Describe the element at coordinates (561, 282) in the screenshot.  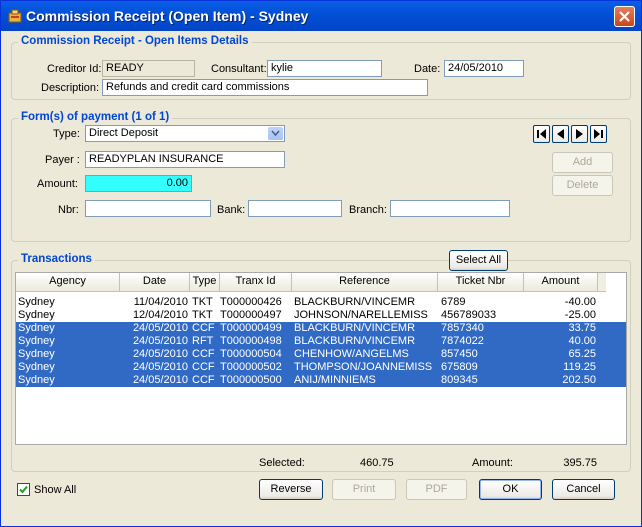
I see `column-header-amount: Amount` at that location.